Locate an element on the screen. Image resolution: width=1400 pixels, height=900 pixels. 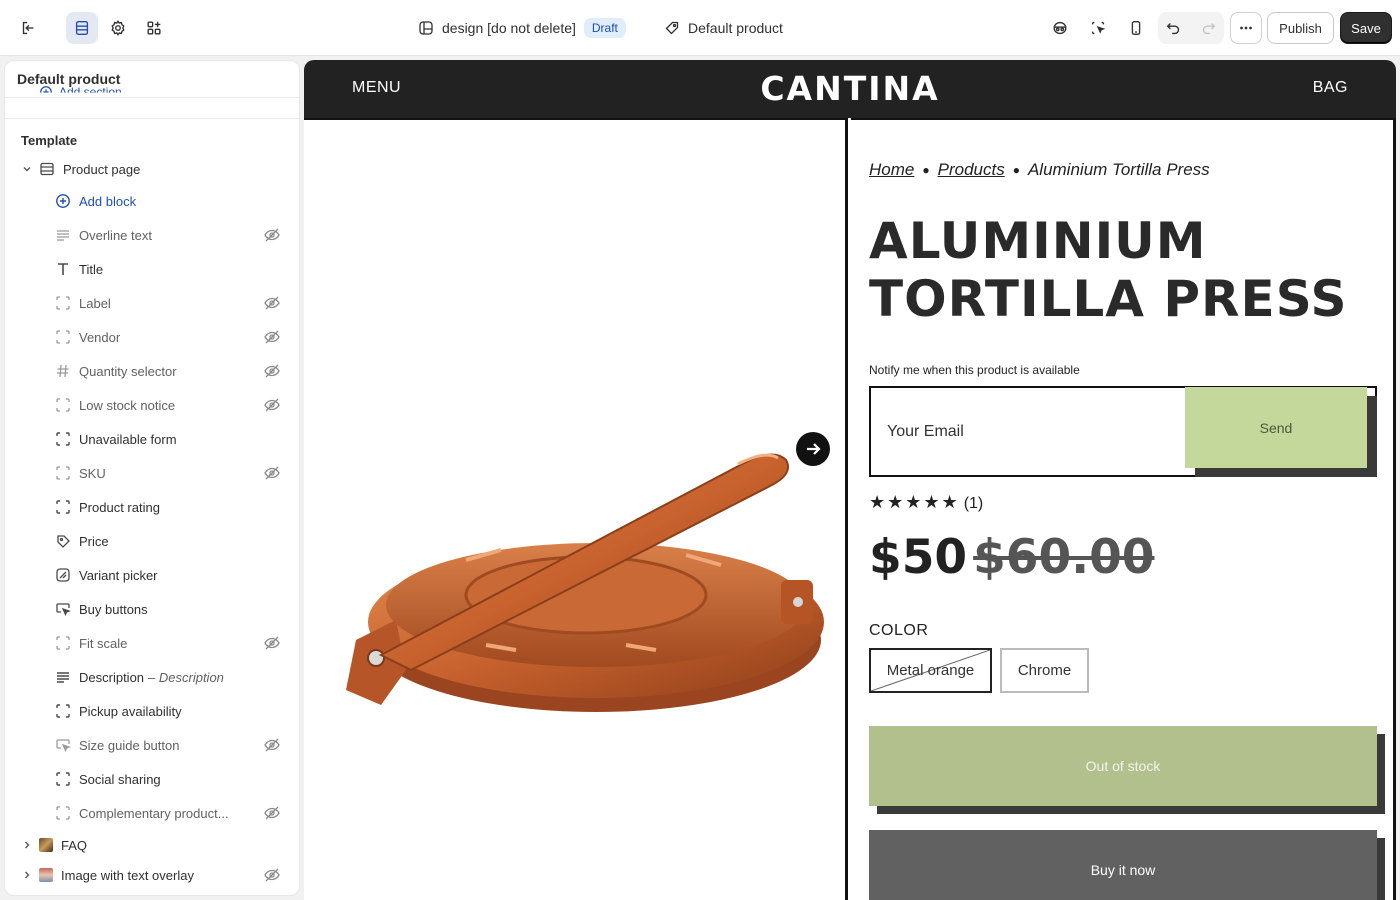
compare-at-price: $60.00 is located at coordinates (1064, 557).